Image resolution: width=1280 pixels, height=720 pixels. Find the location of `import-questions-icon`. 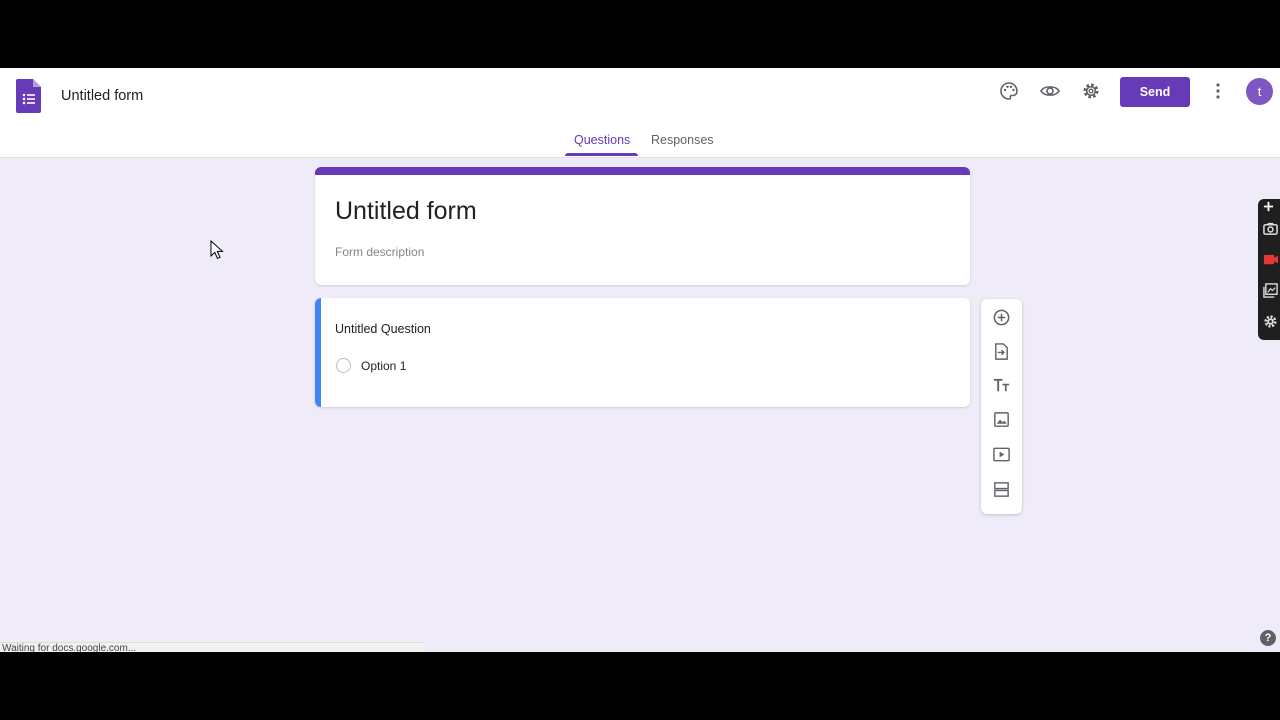

import-questions-icon is located at coordinates (1001, 351).